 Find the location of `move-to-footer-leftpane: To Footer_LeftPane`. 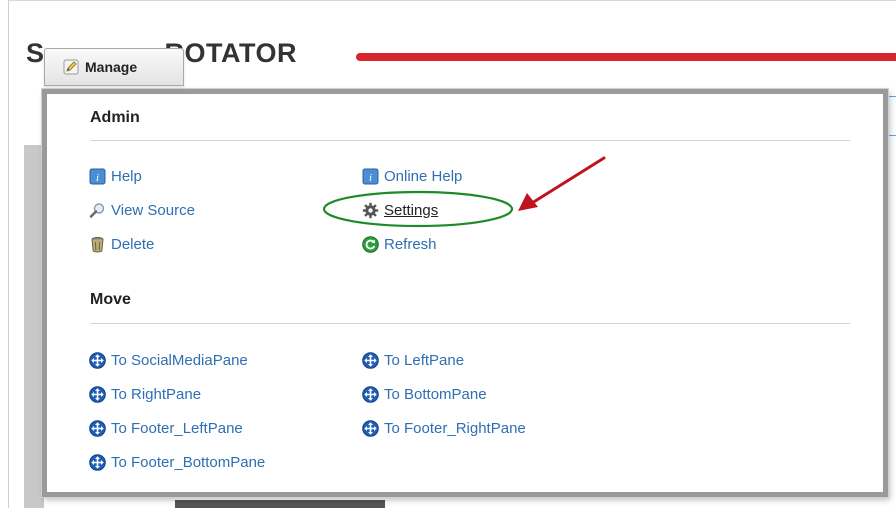

move-to-footer-leftpane: To Footer_LeftPane is located at coordinates (166, 428).